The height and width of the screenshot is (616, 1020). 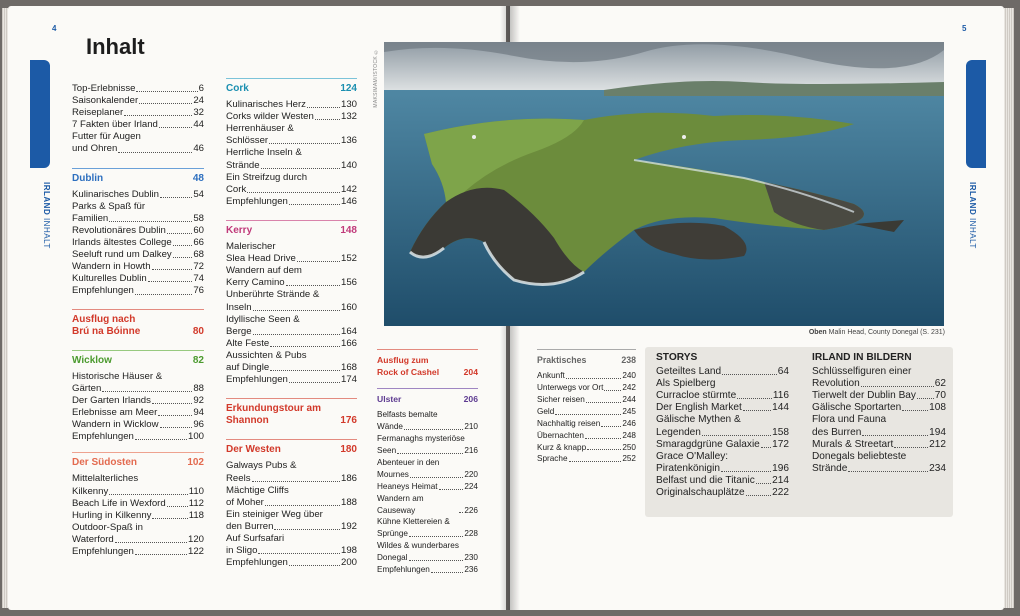 I want to click on toc-entry: in Sligo 198, so click(x=291, y=551).